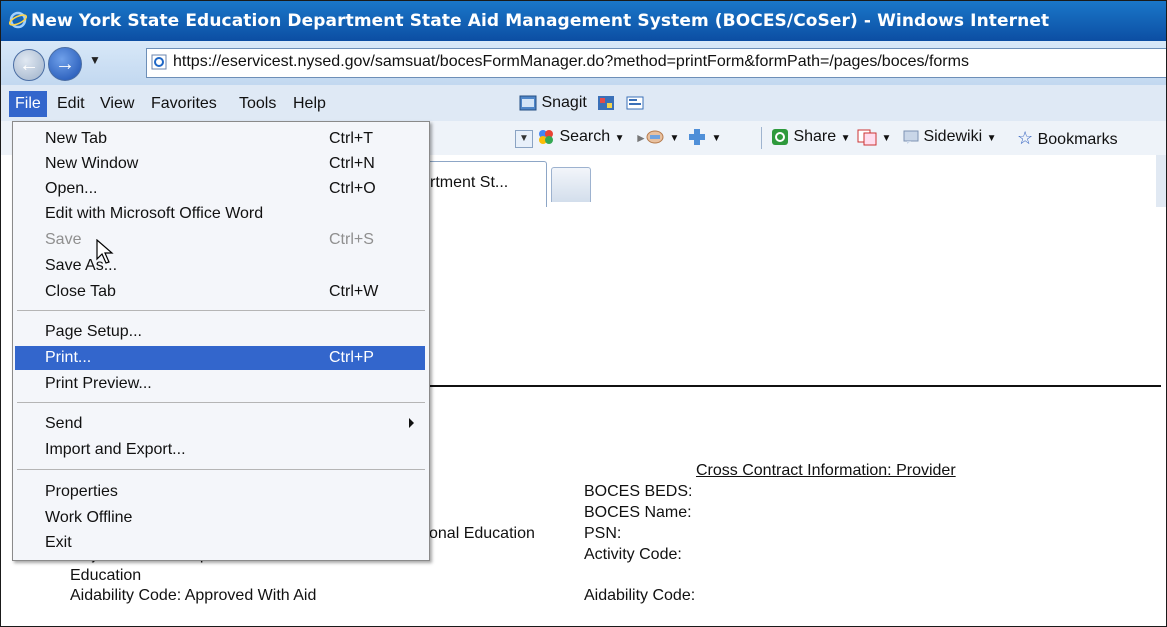  Describe the element at coordinates (220, 358) in the screenshot. I see `menu-item-print: Print... Ctrl+P` at that location.